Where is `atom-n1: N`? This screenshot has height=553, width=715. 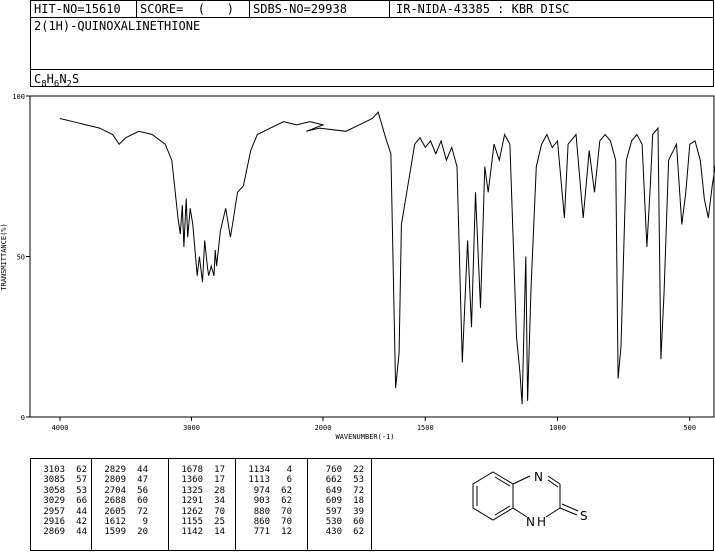 atom-n1: N is located at coordinates (538, 477).